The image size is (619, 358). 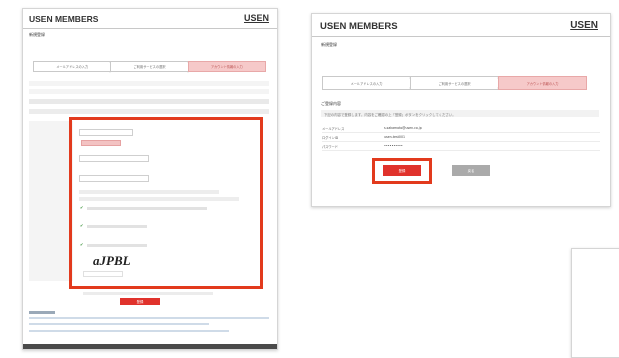 What do you see at coordinates (148, 293) in the screenshot?
I see `terms-note` at bounding box center [148, 293].